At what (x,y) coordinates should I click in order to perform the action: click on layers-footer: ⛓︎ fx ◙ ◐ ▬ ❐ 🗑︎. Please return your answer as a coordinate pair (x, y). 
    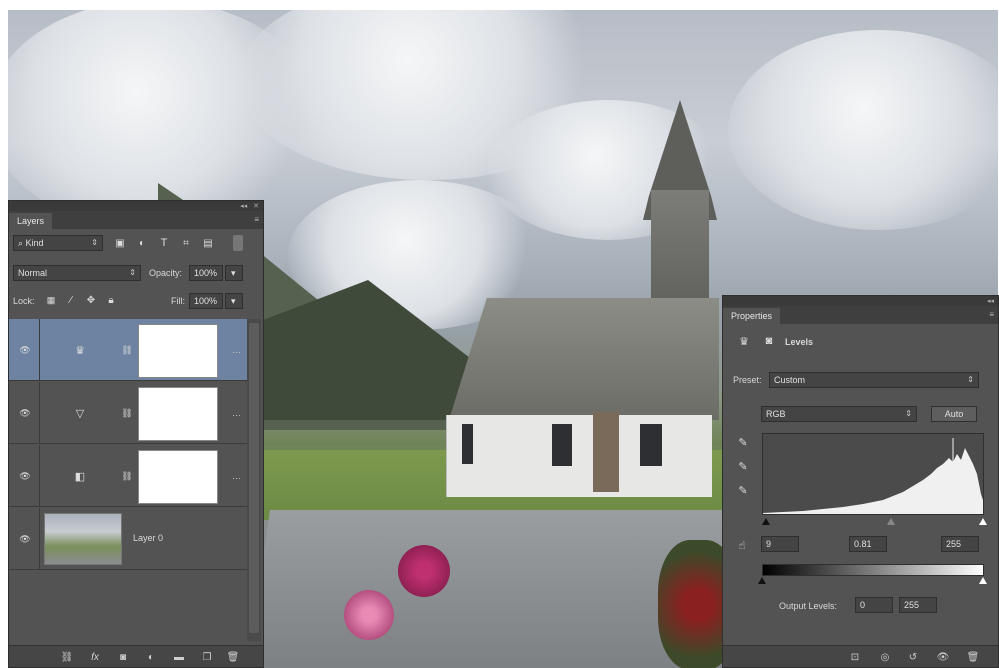
    Looking at the image, I should click on (136, 656).